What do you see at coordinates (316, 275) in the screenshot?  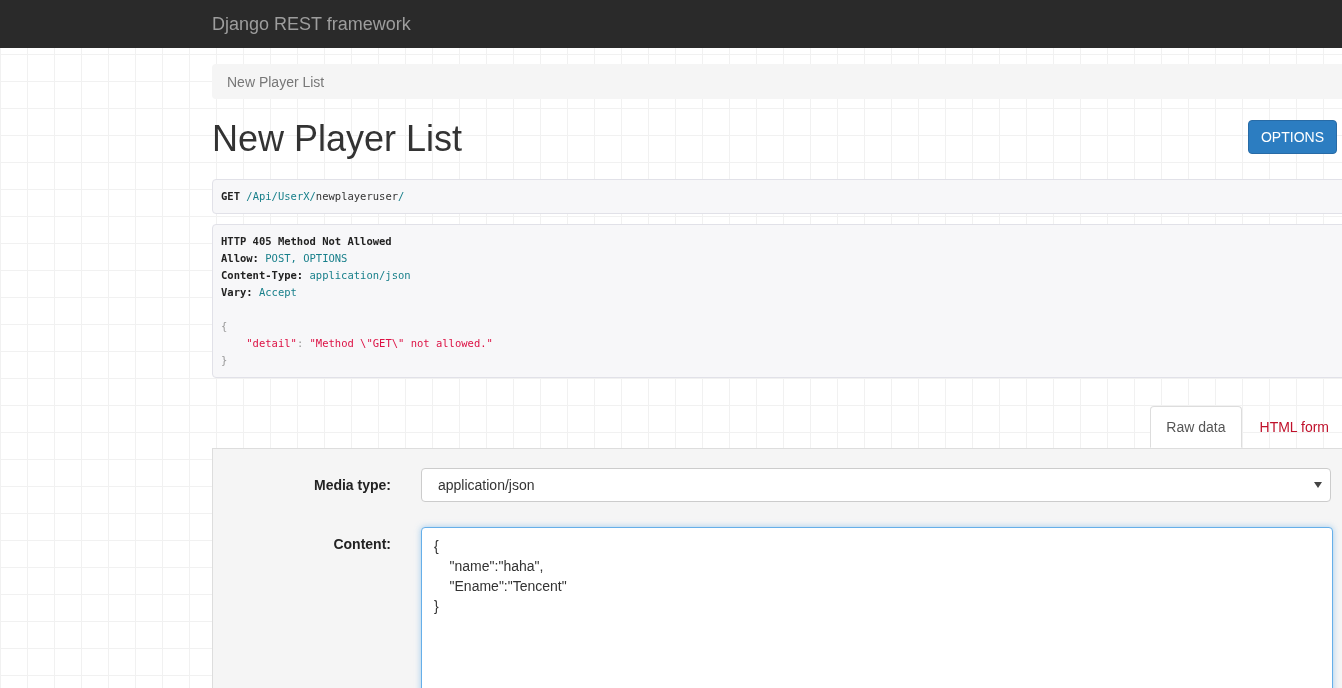 I see `header-line: Content-Type: application/json` at bounding box center [316, 275].